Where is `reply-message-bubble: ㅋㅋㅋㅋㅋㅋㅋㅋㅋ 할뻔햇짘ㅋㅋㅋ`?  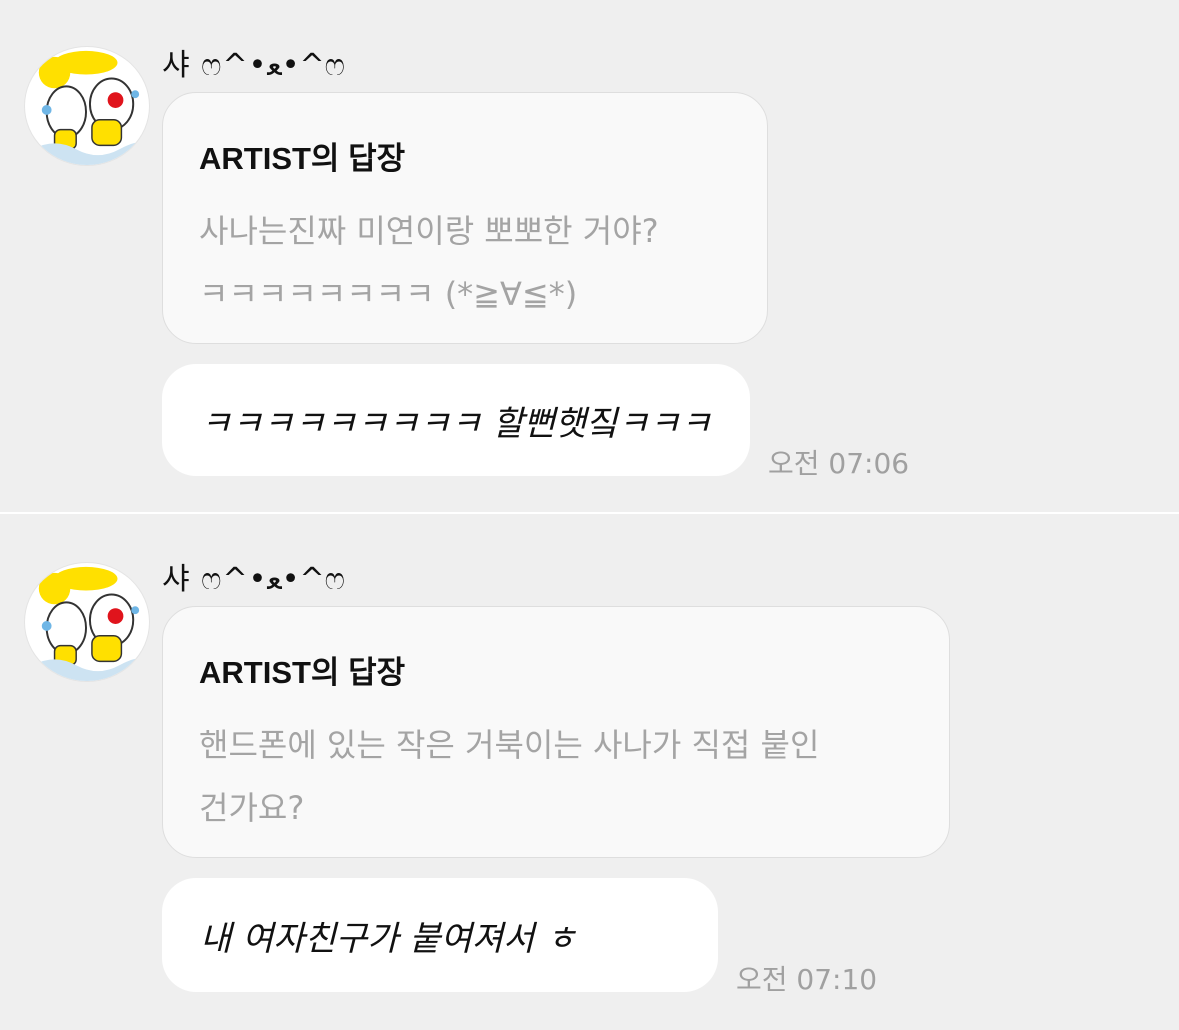
reply-message-bubble: ㅋㅋㅋㅋㅋㅋㅋㅋㅋ 할뻔햇짘ㅋㅋㅋ is located at coordinates (456, 420).